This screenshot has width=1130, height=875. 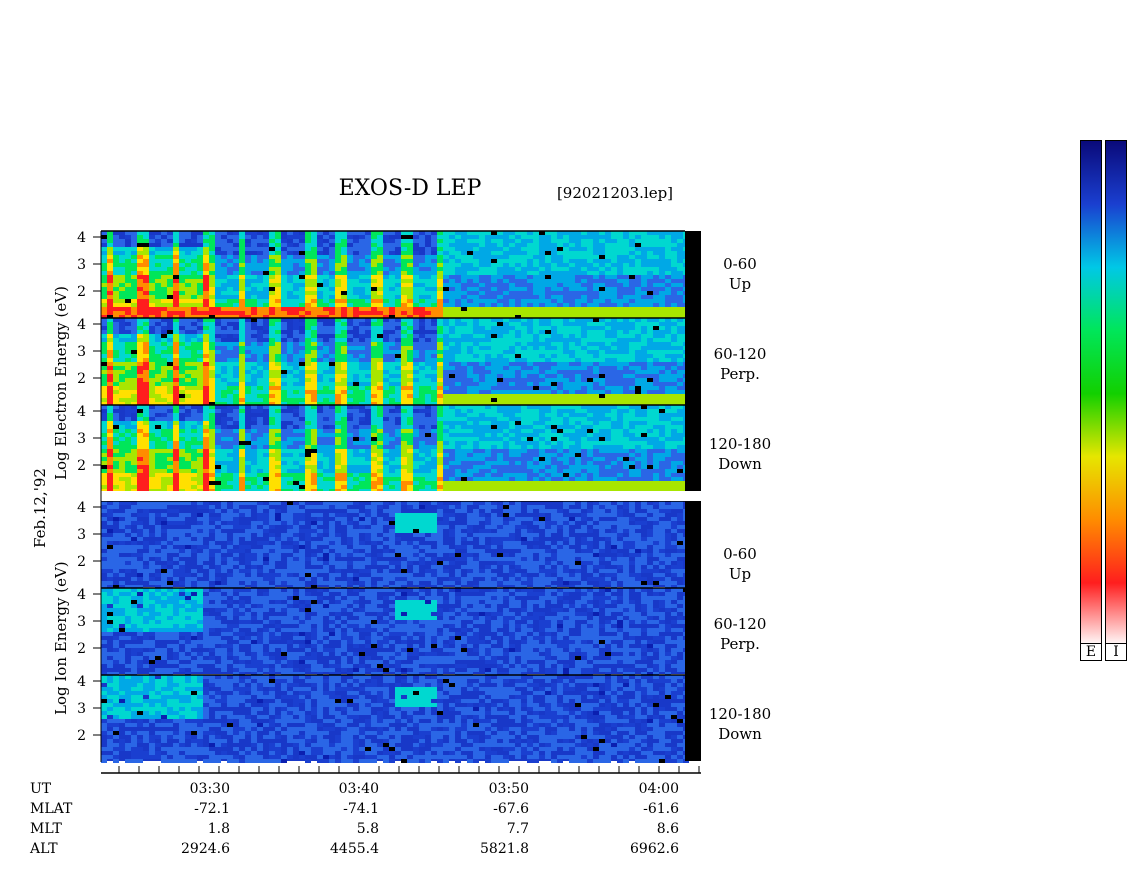 I want to click on ut-0340: 03:40, so click(x=358, y=789).